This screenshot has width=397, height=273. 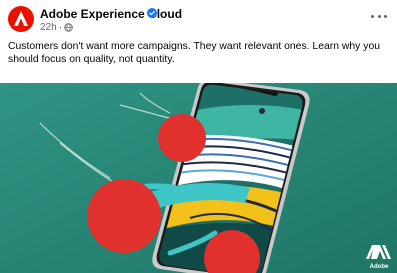 I want to click on post-timestamp: 22h, so click(x=48, y=27).